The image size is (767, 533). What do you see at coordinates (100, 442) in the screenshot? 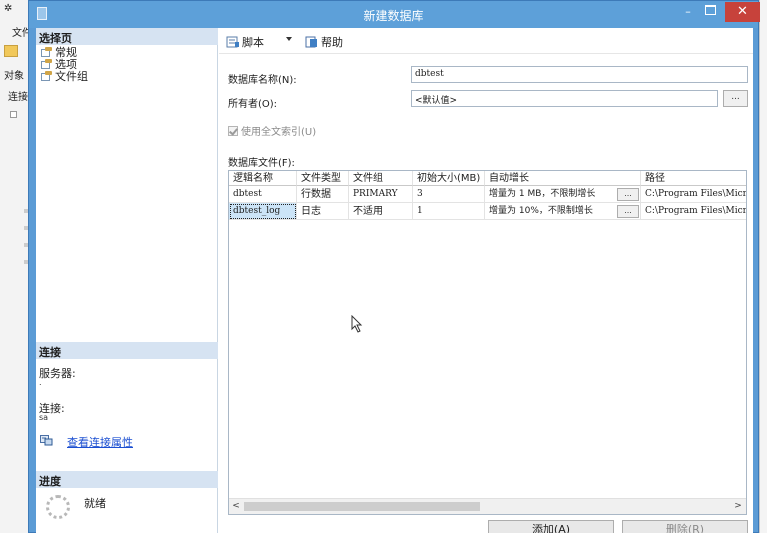
I see `view-connection-properties-link: 查看连接属性` at bounding box center [100, 442].